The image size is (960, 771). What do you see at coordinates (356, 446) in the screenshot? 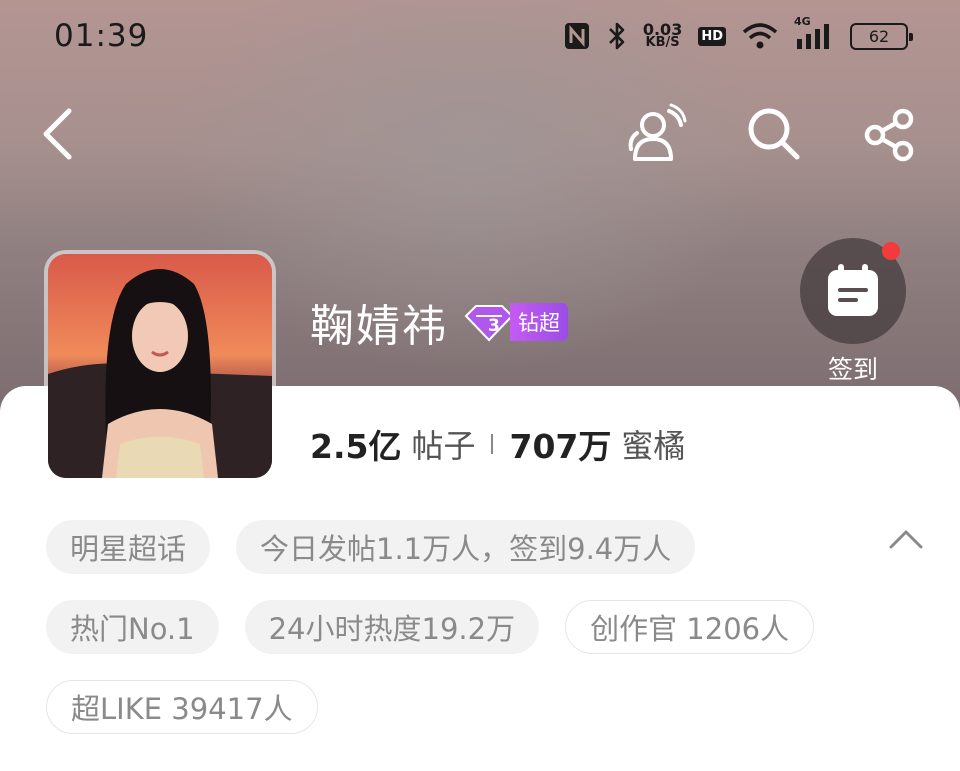
I see `posts-count: 2.5亿` at bounding box center [356, 446].